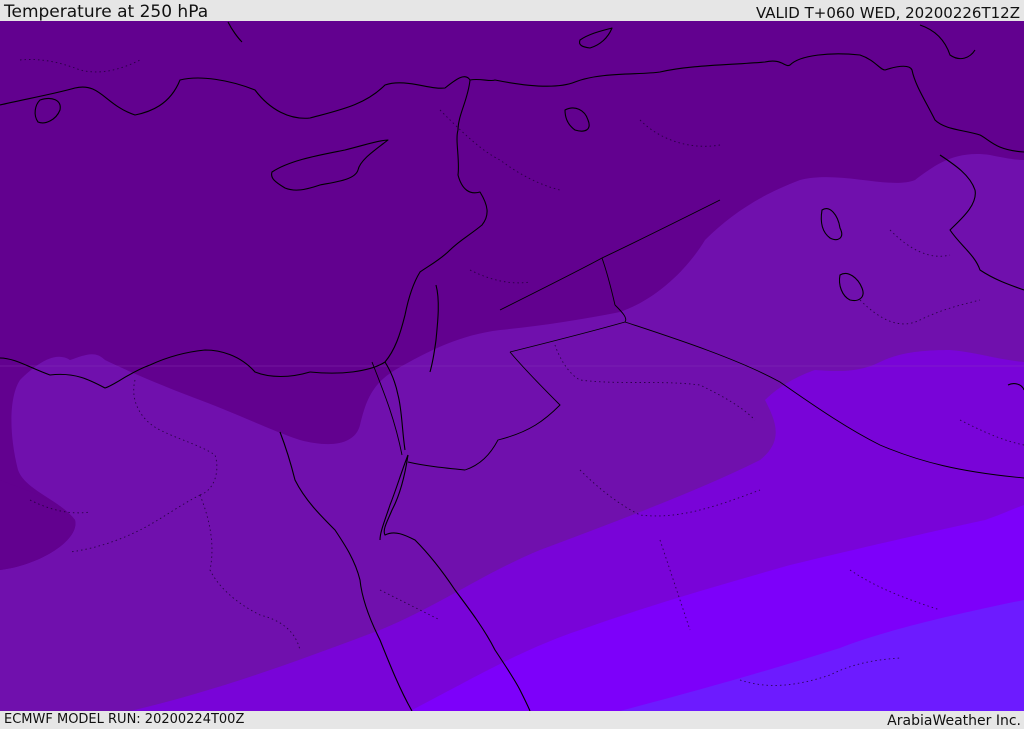 This screenshot has width=1024, height=729. What do you see at coordinates (106, 12) in the screenshot?
I see `map-title: Temperature at 250 hPa` at bounding box center [106, 12].